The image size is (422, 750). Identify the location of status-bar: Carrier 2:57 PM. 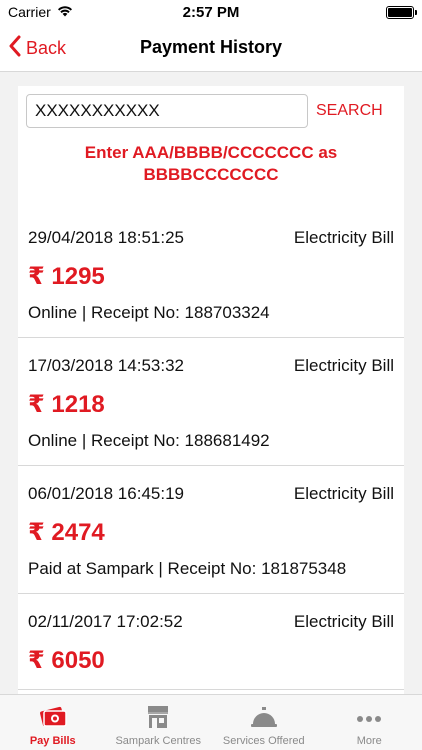
(211, 12).